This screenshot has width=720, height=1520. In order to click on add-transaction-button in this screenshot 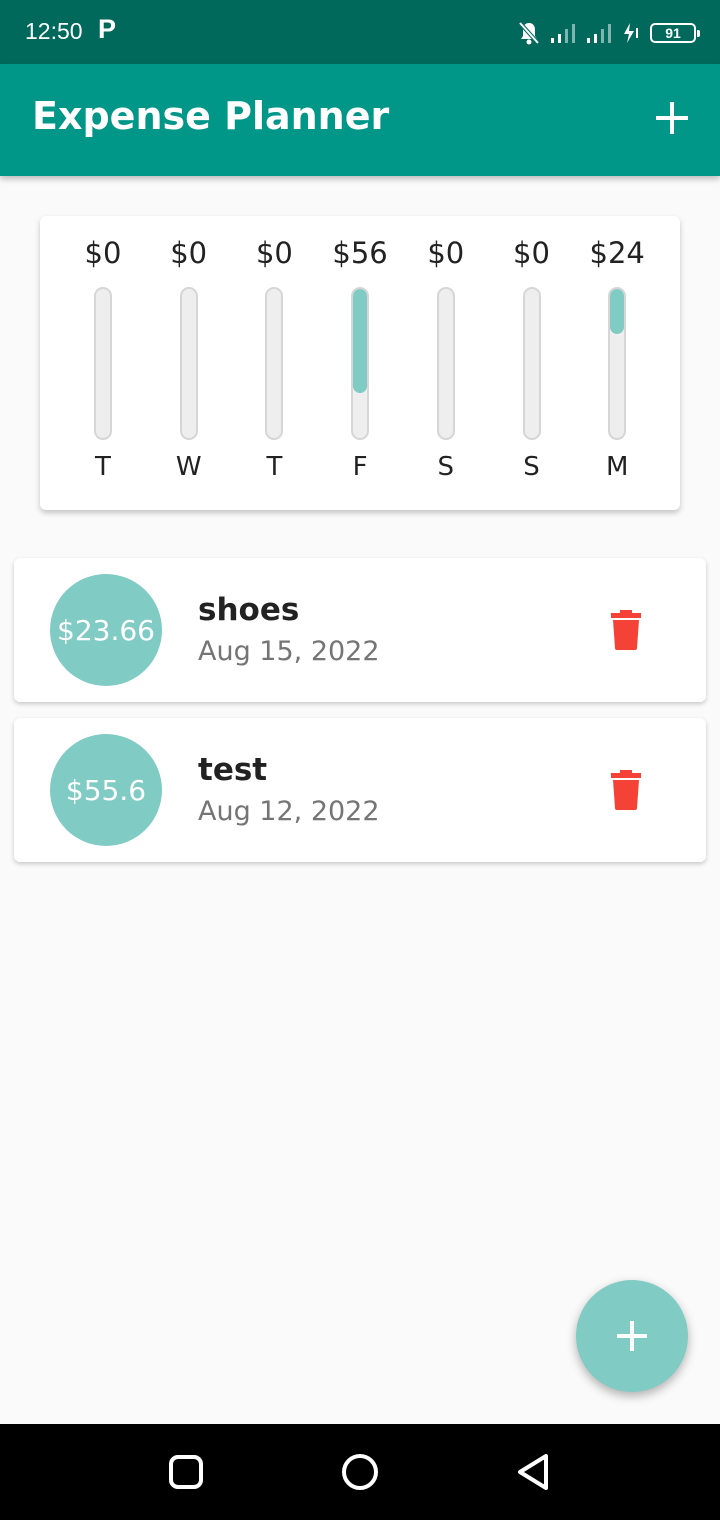, I will do `click(672, 118)`.